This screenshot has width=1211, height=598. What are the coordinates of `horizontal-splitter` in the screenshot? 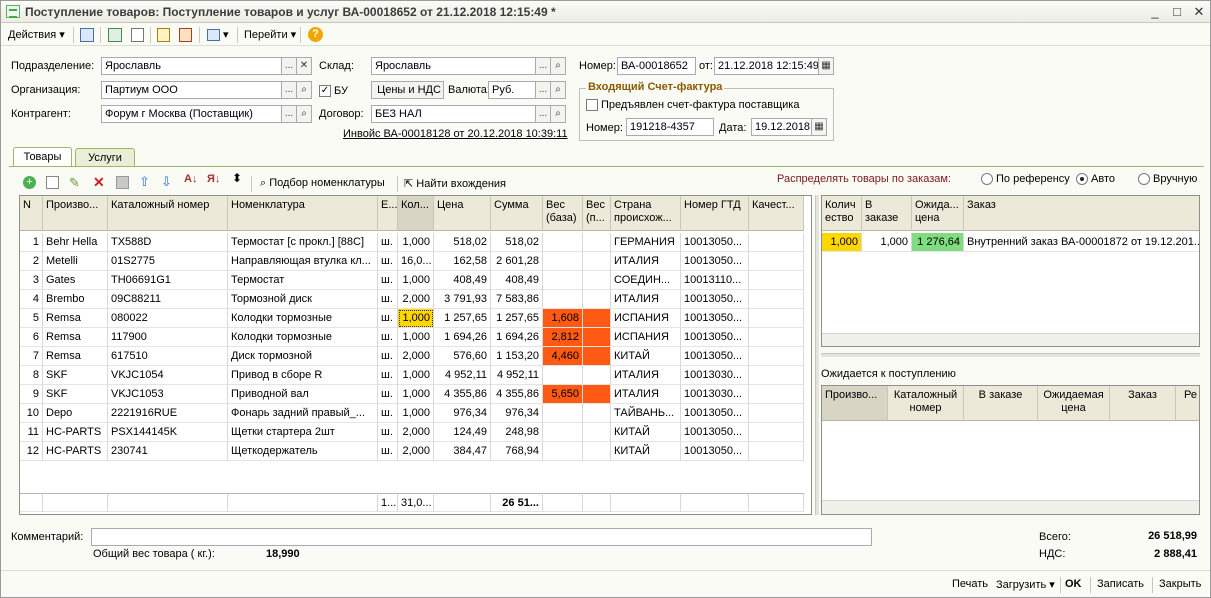 It's located at (1010, 355).